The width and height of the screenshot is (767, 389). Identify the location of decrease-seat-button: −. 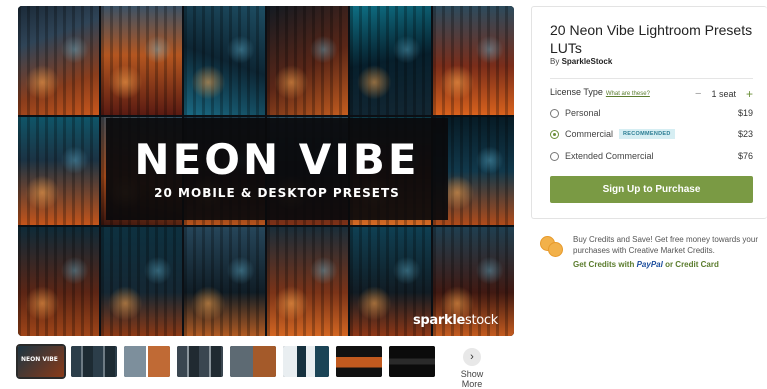
(698, 94).